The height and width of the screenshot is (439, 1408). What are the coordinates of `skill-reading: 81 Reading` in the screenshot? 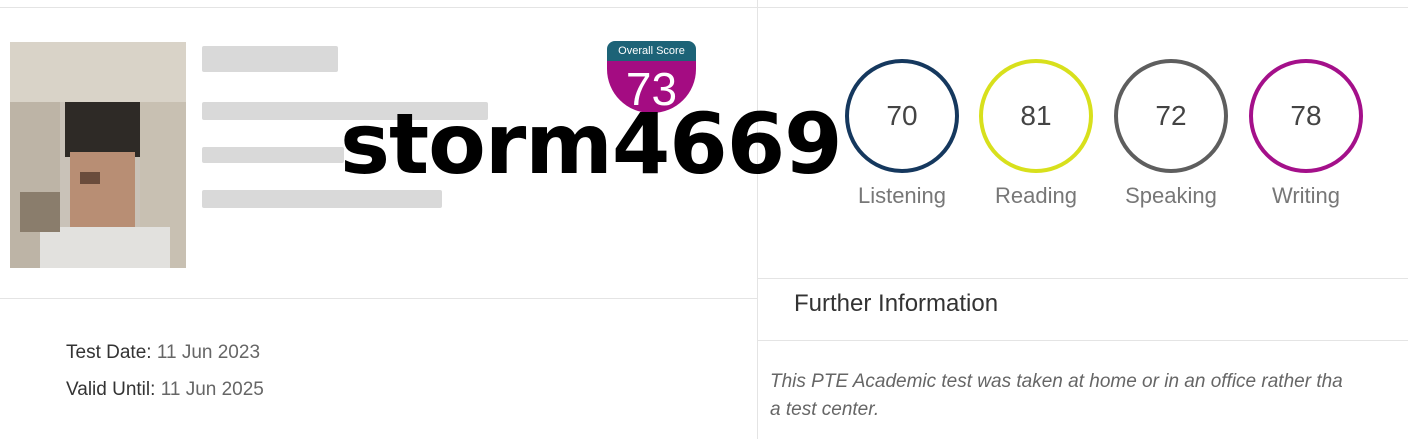 It's located at (1036, 134).